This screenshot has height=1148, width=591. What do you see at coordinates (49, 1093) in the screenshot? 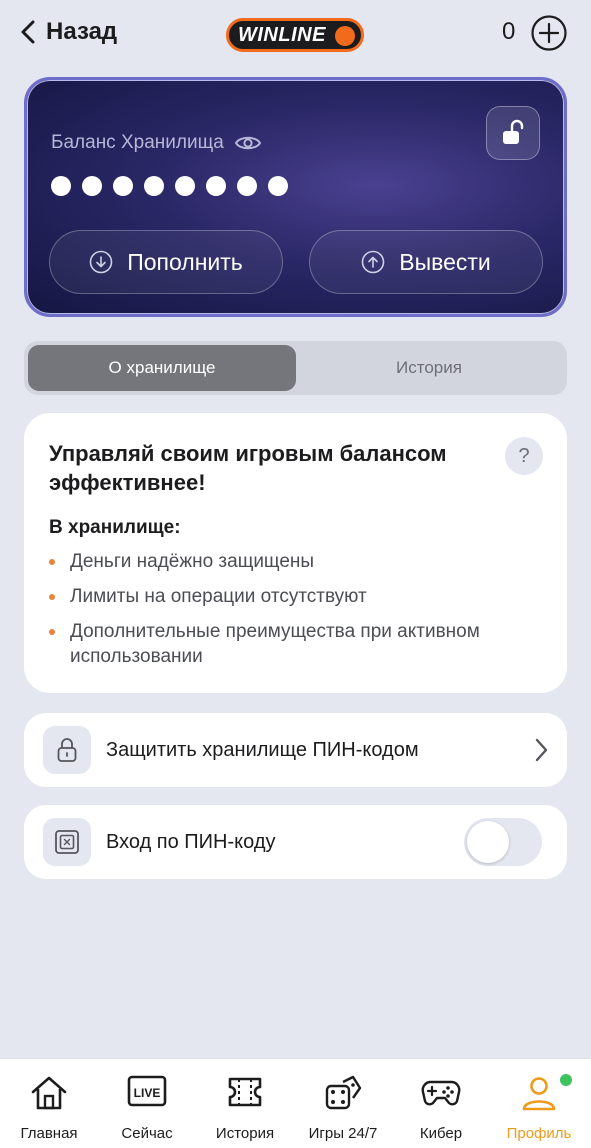
I see `home-icon` at bounding box center [49, 1093].